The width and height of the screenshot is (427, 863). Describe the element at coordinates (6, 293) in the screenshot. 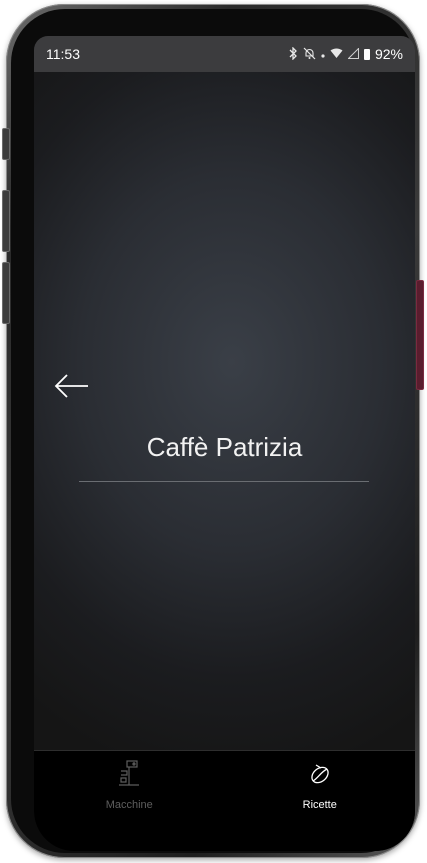

I see `volume-down-button` at that location.